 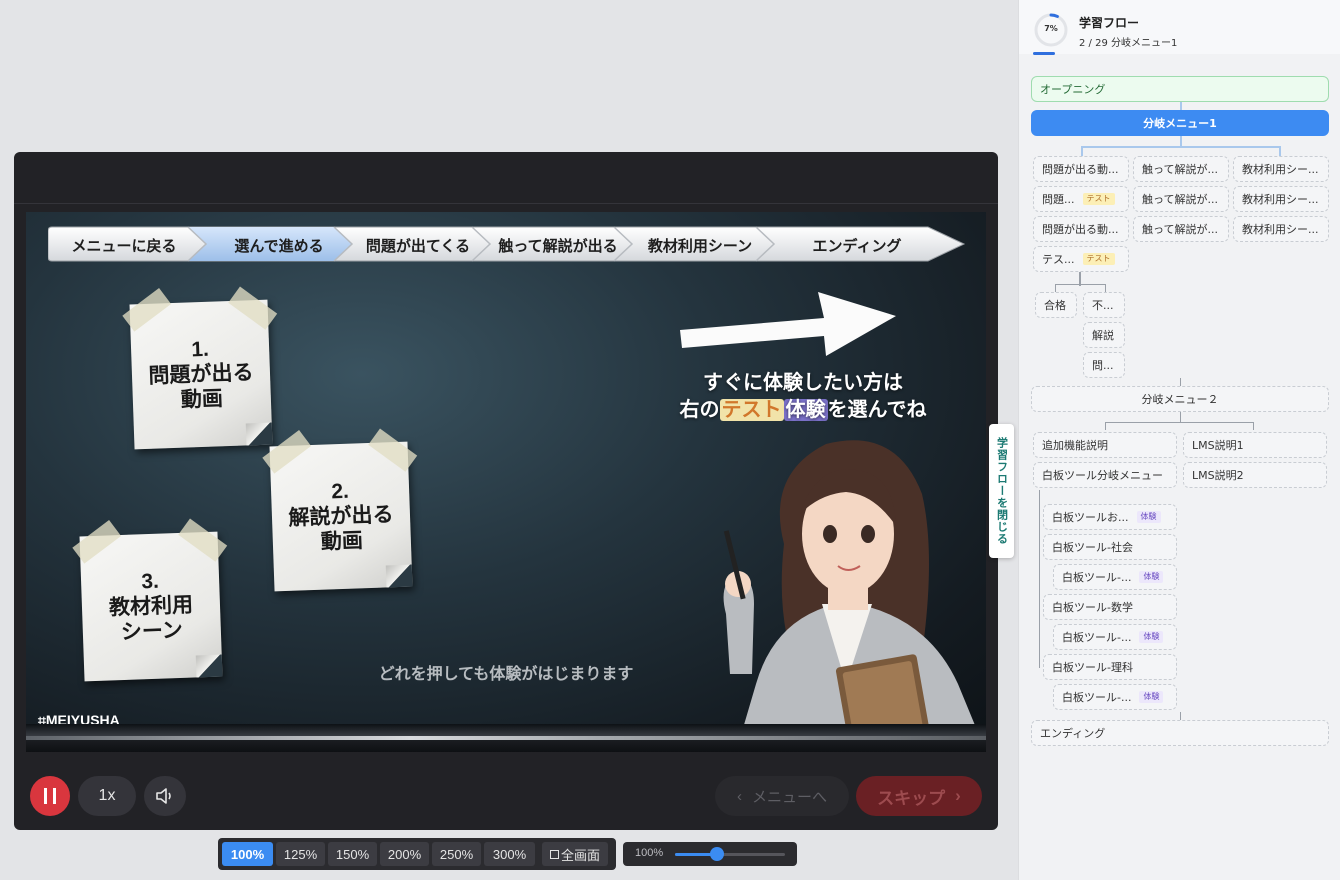 I want to click on flow-node-whiteboard-social: 白板ツール-社会, so click(x=1110, y=547).